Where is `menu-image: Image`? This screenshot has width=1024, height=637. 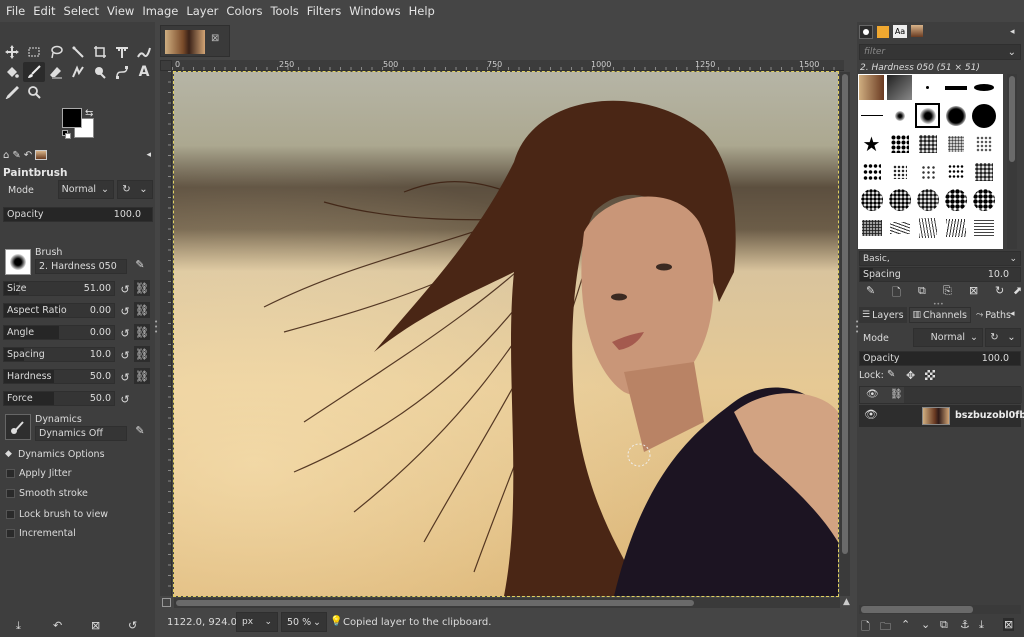
menu-image: Image is located at coordinates (160, 11).